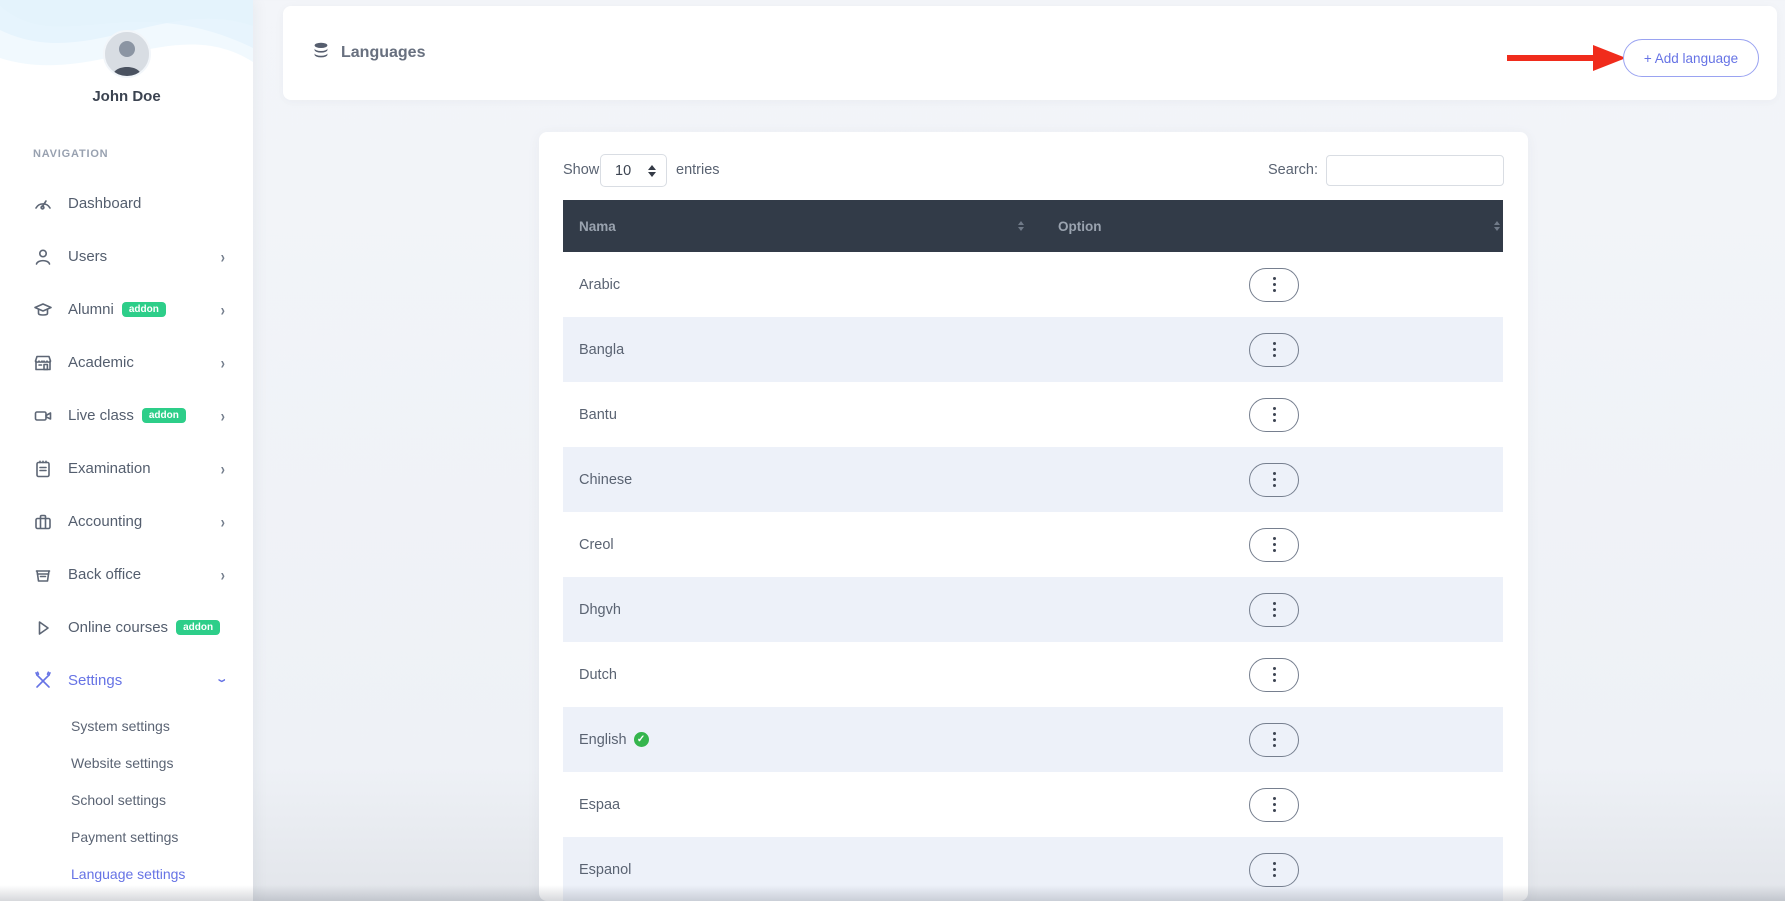 Image resolution: width=1785 pixels, height=901 pixels. What do you see at coordinates (223, 680) in the screenshot?
I see `chevron-down-icon: ›` at bounding box center [223, 680].